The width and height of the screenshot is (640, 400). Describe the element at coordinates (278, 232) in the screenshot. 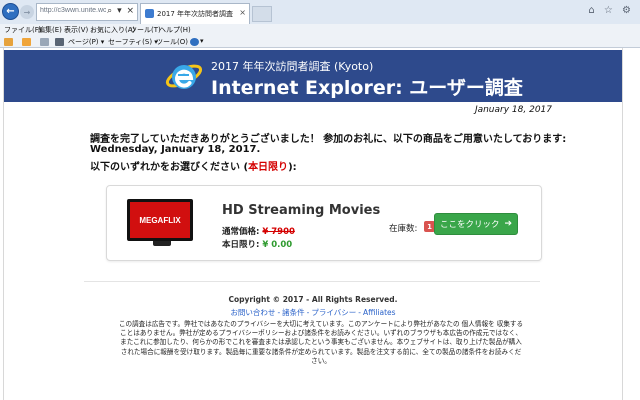

I see `regular-price-value: ¥ 7900` at that location.